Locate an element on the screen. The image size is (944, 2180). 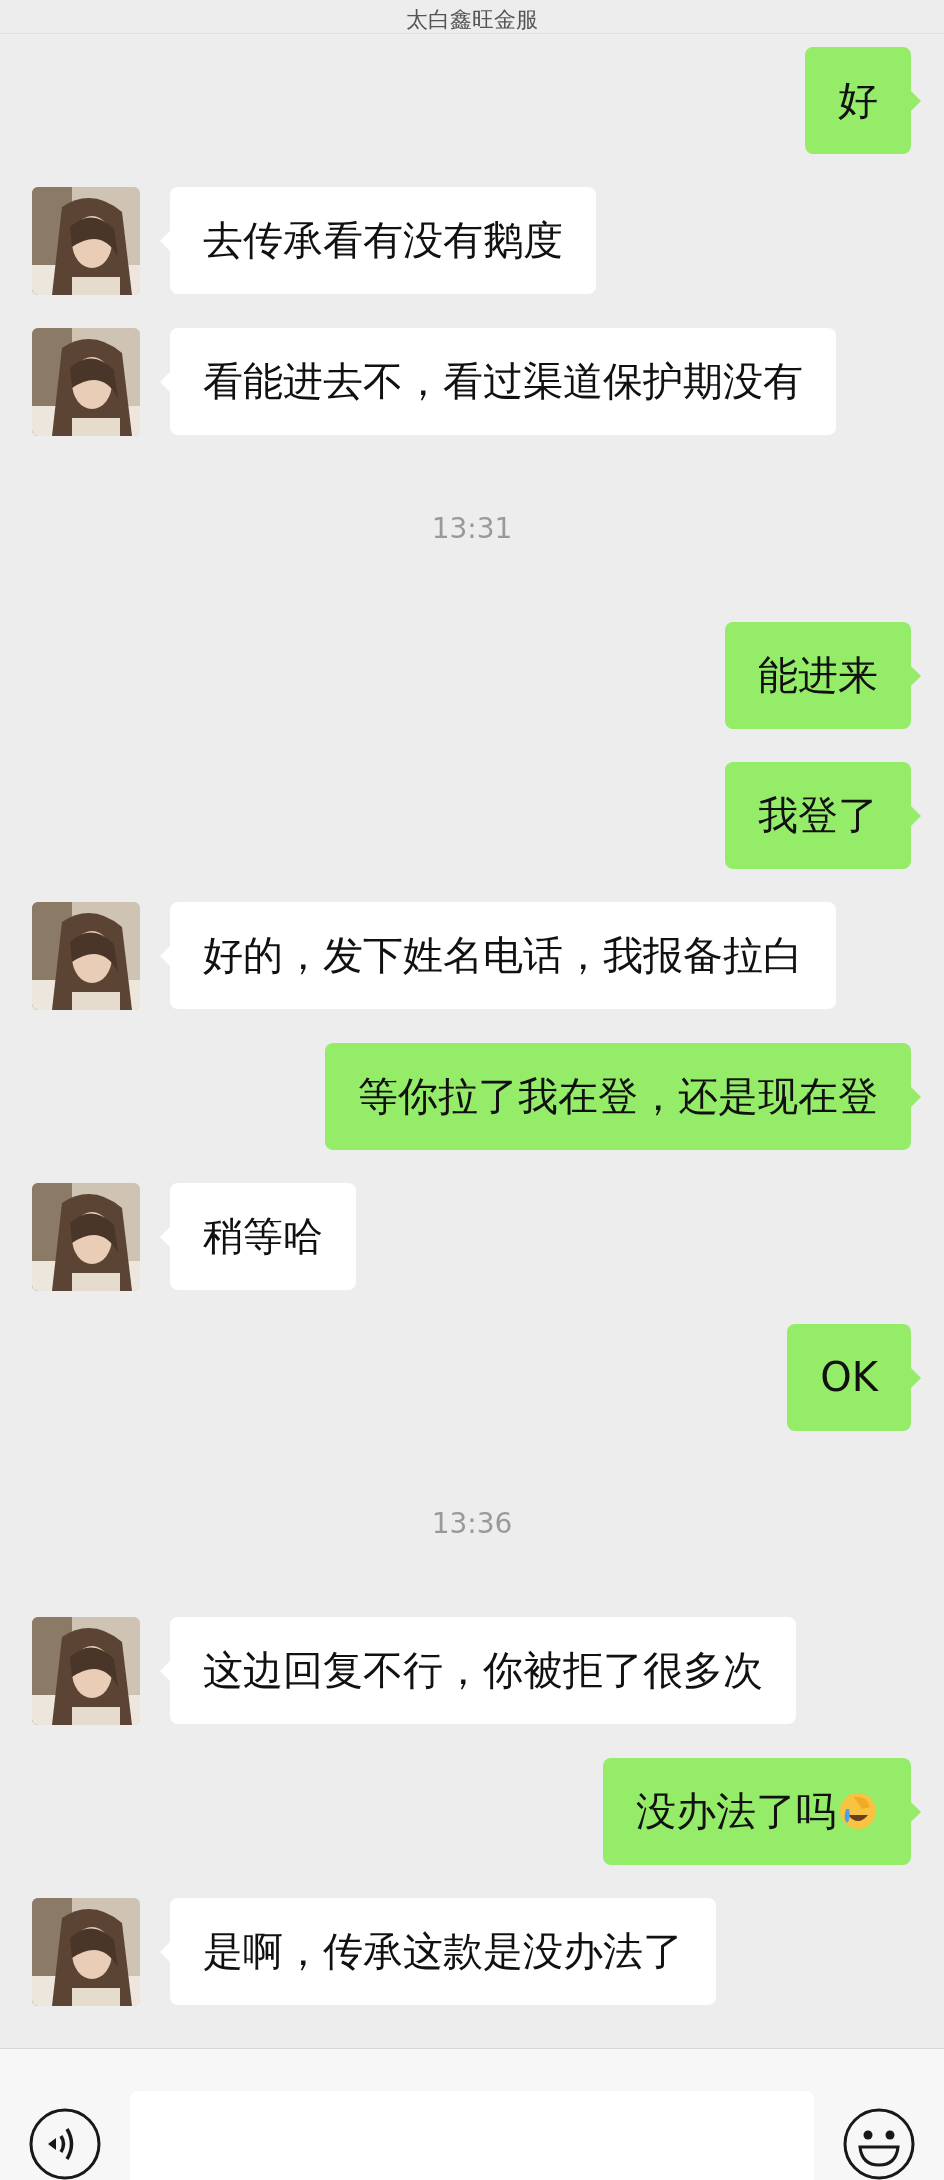
message-text: 去传承看有没有鹅度 is located at coordinates (383, 240).